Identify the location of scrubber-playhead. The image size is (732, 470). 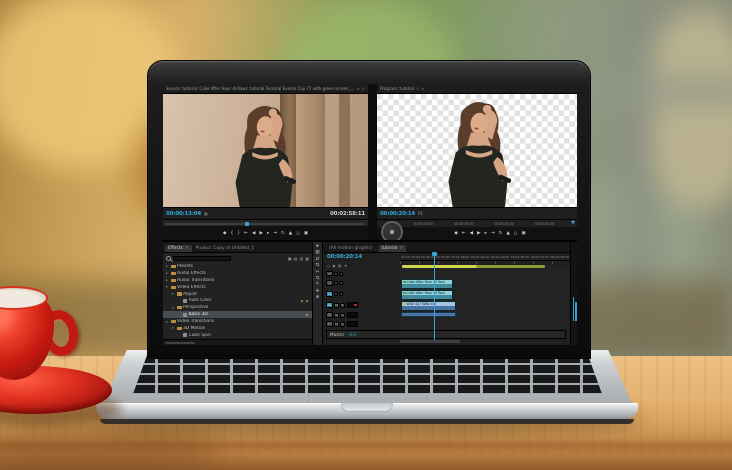
(247, 223).